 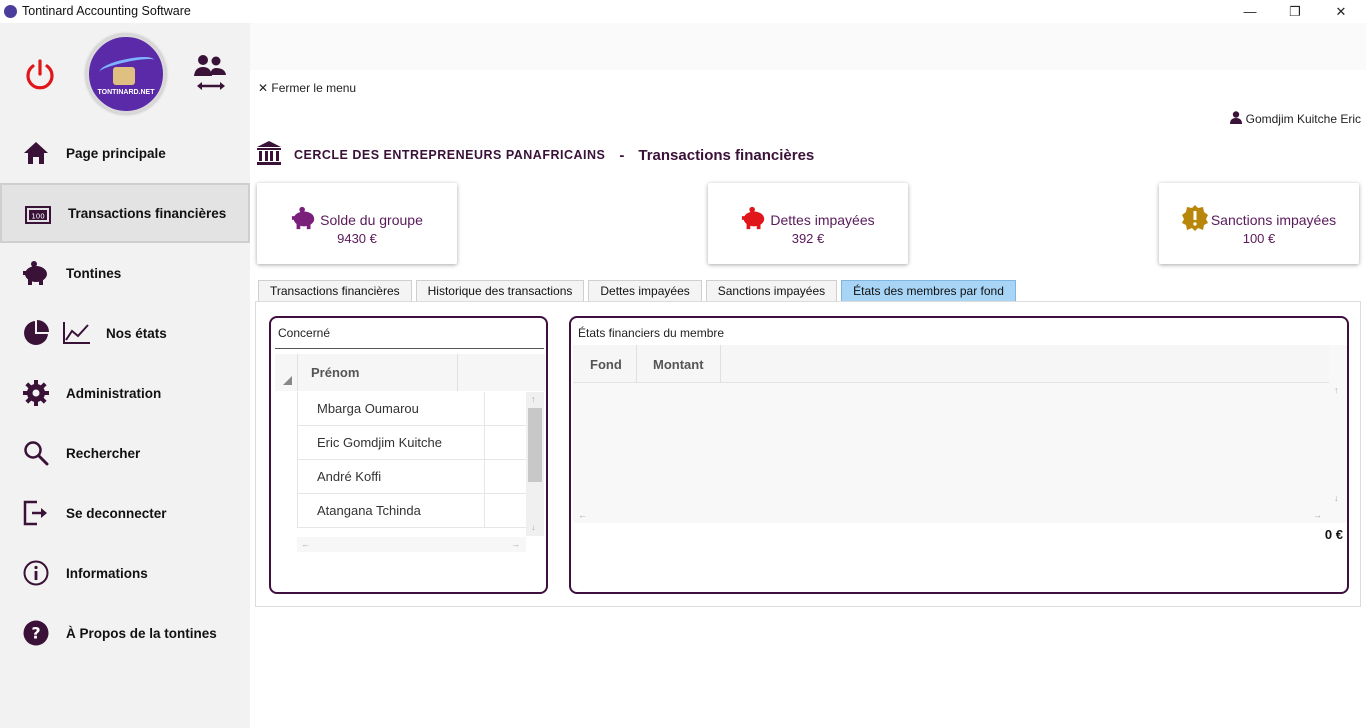 What do you see at coordinates (125, 153) in the screenshot?
I see `nav-page-principale: Page principale` at bounding box center [125, 153].